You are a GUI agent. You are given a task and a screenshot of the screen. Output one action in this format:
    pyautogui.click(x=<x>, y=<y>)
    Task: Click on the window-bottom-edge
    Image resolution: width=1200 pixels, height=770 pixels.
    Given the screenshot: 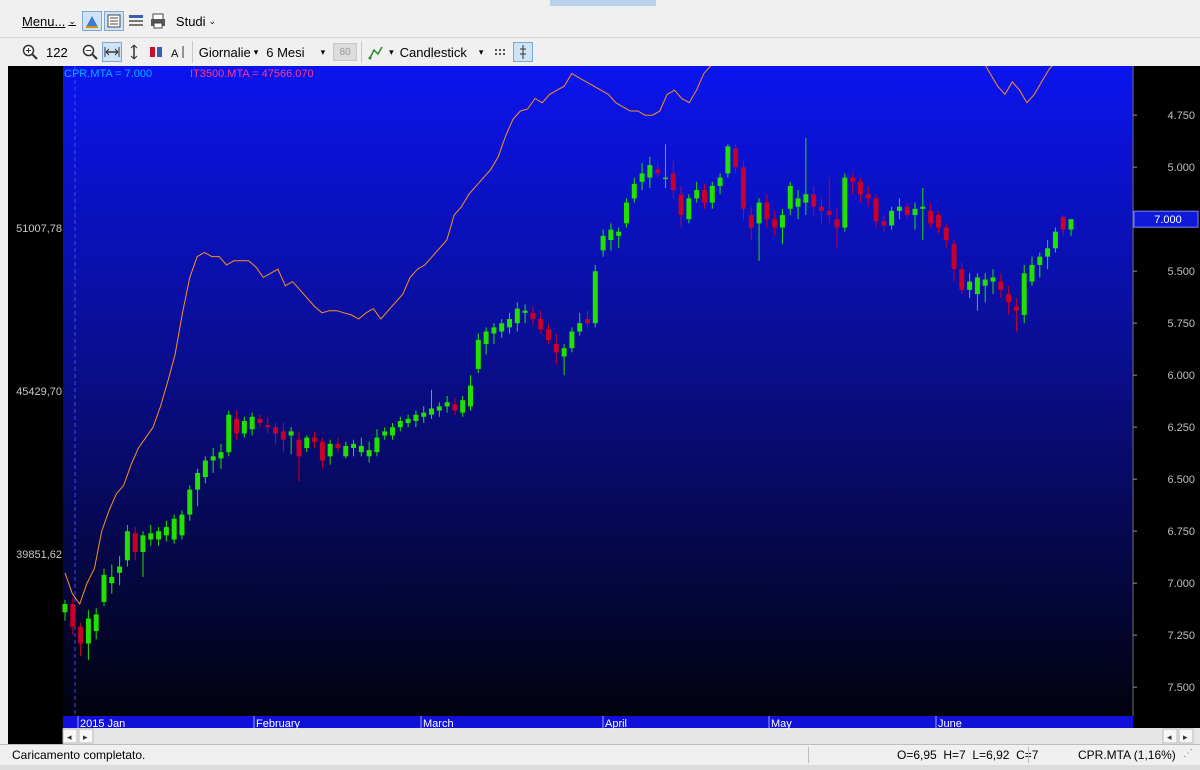 What is the action you would take?
    pyautogui.click(x=600, y=767)
    